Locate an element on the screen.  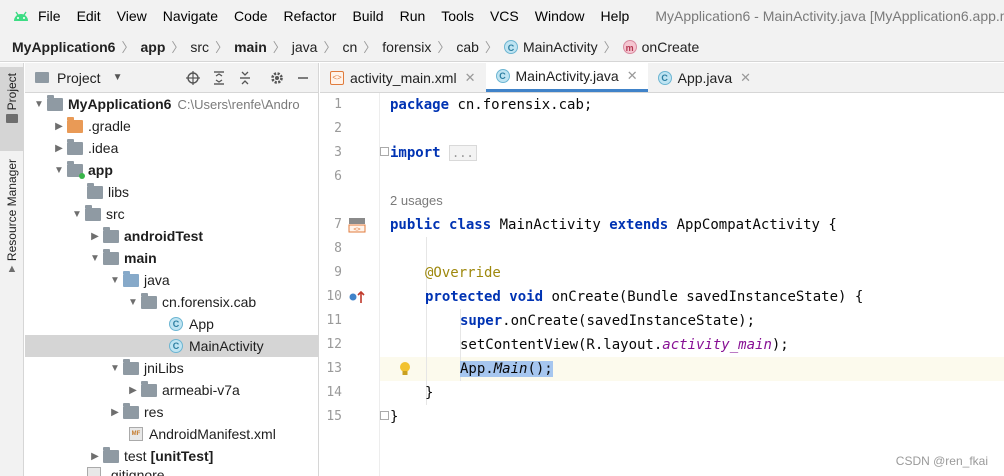
tree-item-manifest: MF AndroidManifest.xml is located at coordinates (171, 434).